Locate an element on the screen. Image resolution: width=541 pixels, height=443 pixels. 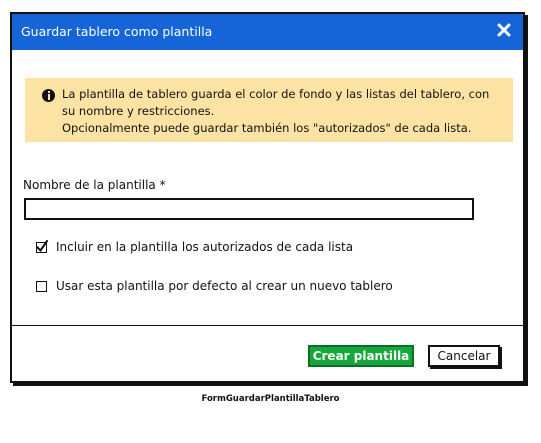
cancel-button: Cancelar is located at coordinates (464, 356).